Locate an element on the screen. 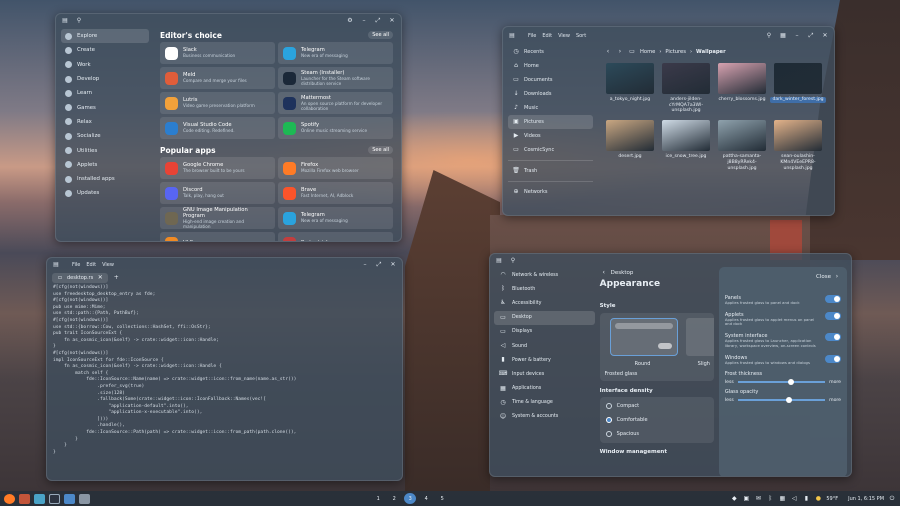 The height and width of the screenshot is (506, 900). sidebar-item-sound: ◁ Sound is located at coordinates (544, 346).